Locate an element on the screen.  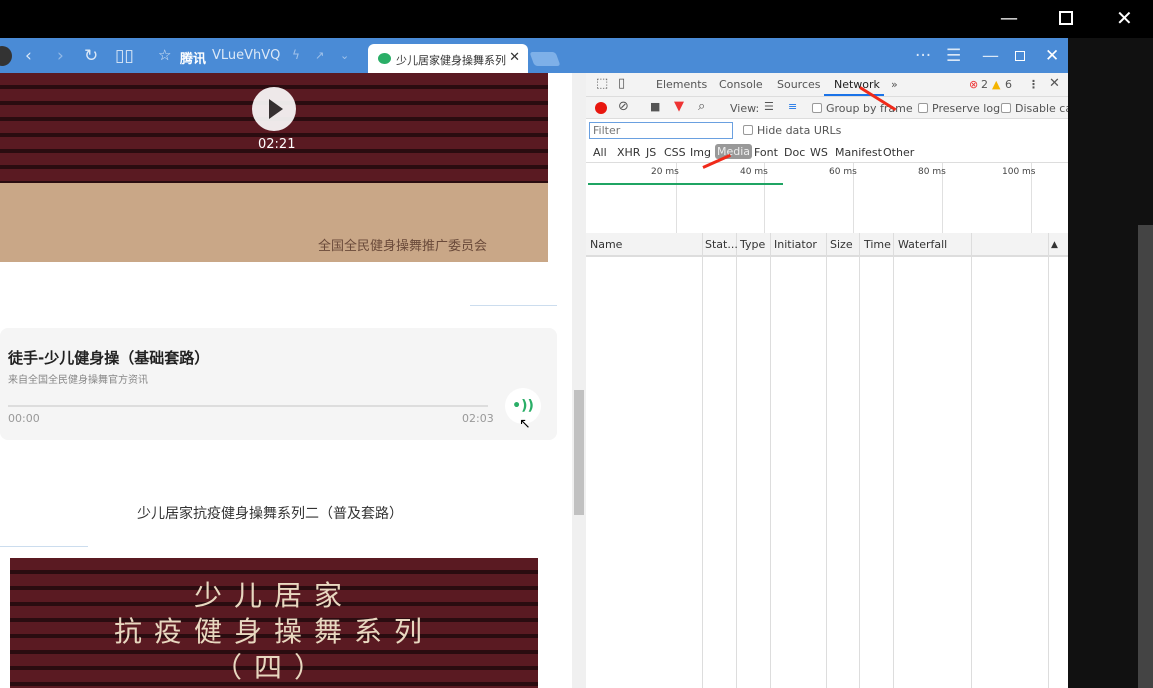
page-scrollbar is located at coordinates (579, 380).